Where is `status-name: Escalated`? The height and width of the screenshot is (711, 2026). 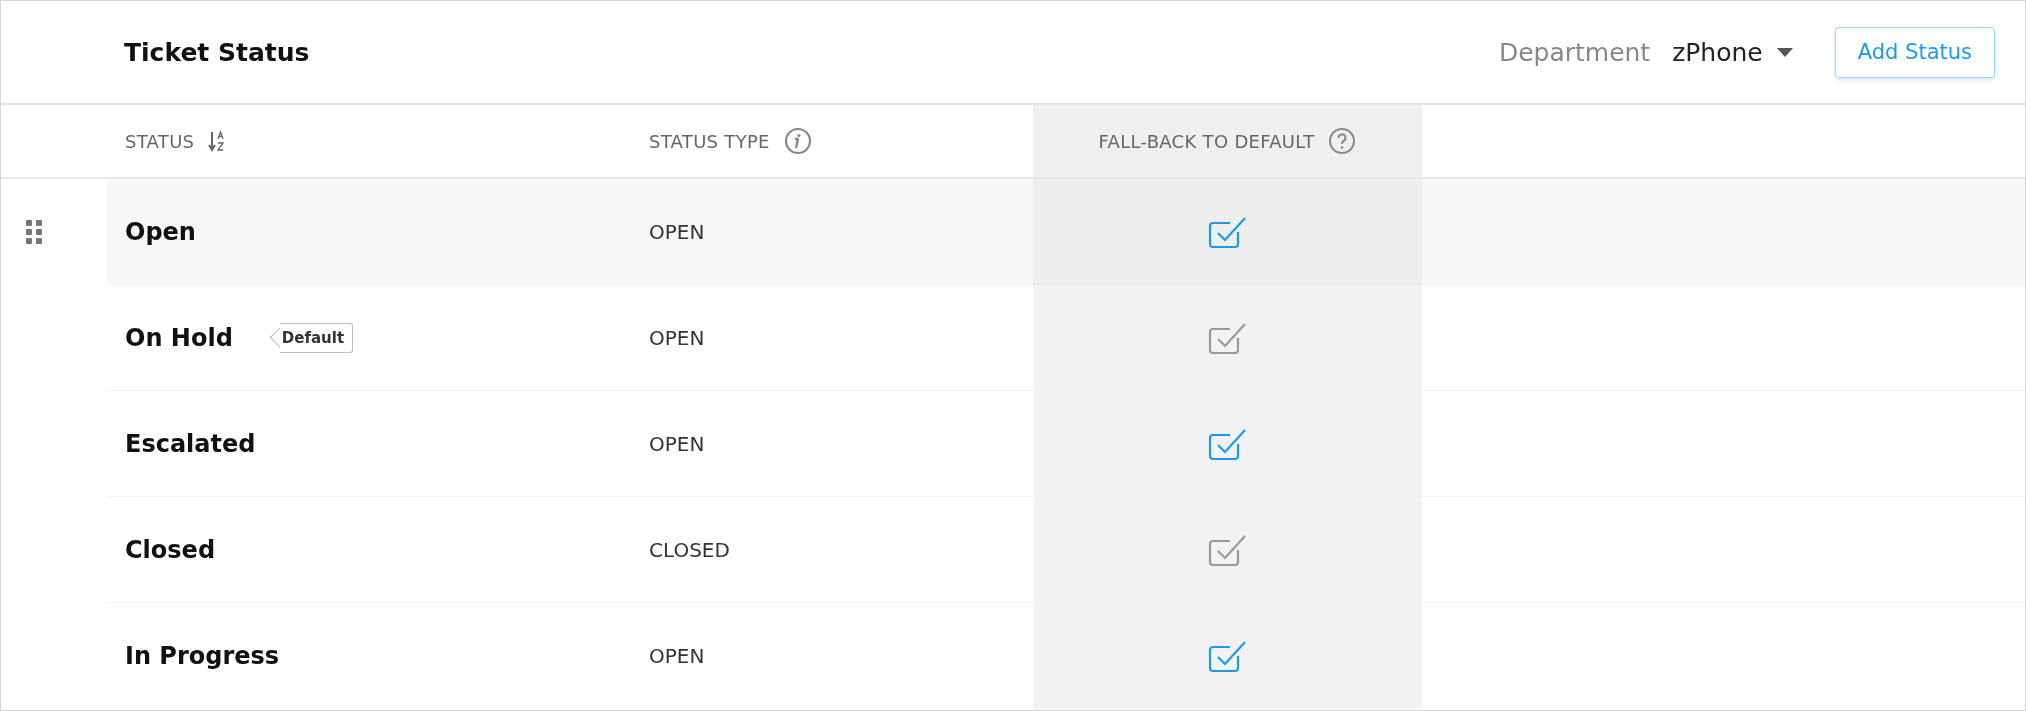 status-name: Escalated is located at coordinates (190, 443).